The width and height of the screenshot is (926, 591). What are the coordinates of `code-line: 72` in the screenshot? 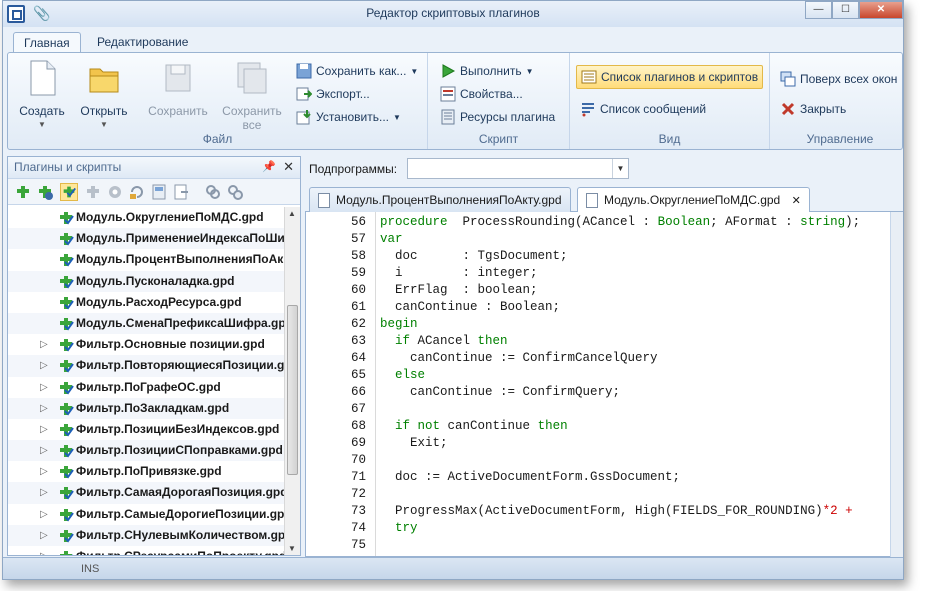 It's located at (598, 494).